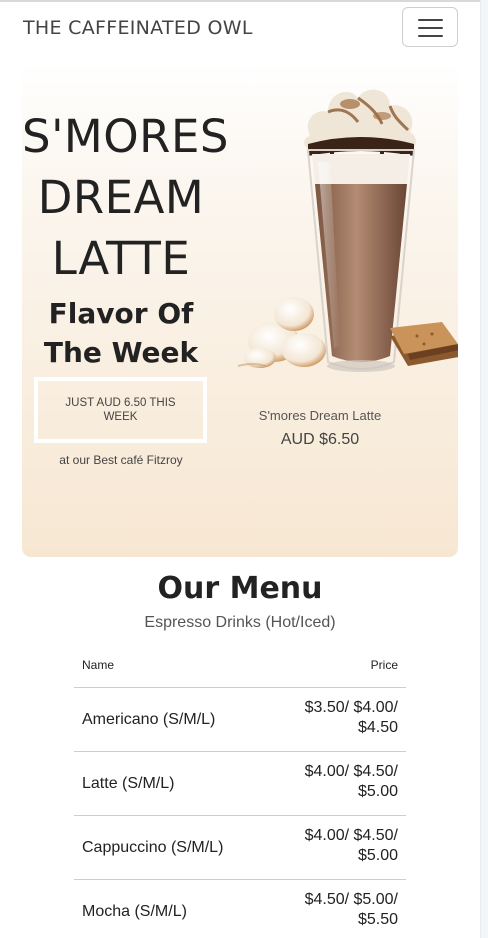  Describe the element at coordinates (320, 439) in the screenshot. I see `featured-product-price: AUD $6.50` at that location.